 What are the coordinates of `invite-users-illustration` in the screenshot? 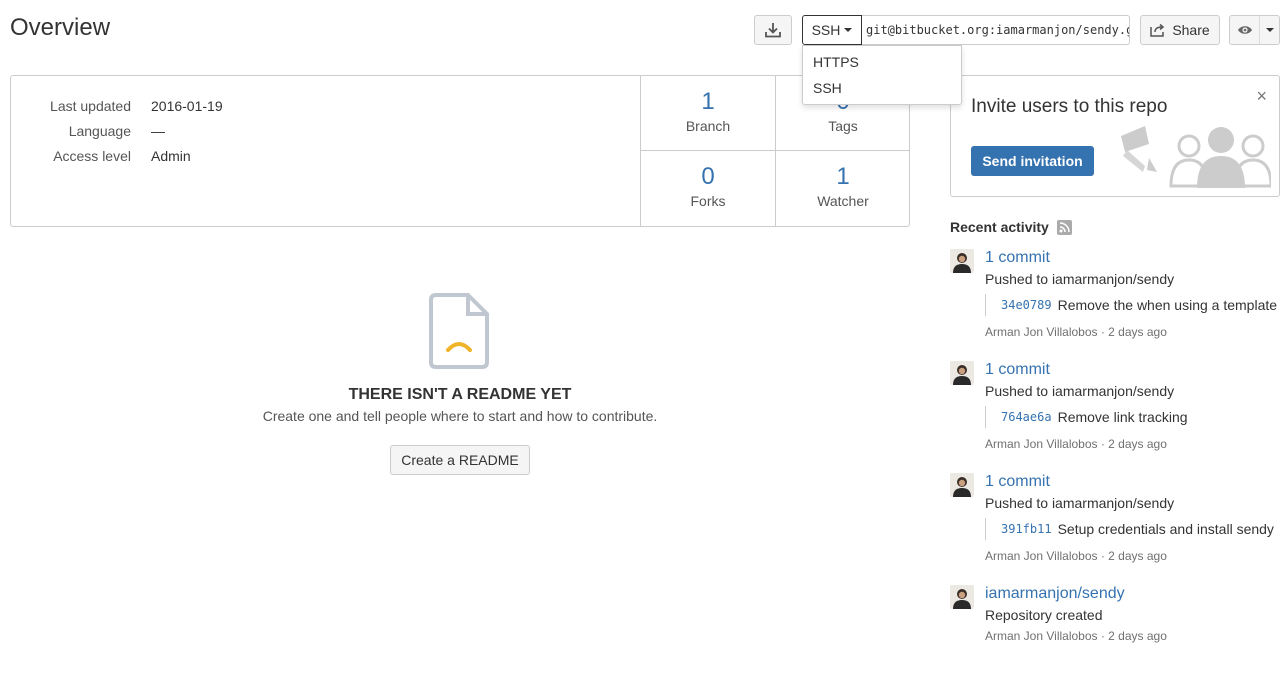 It's located at (1196, 157).